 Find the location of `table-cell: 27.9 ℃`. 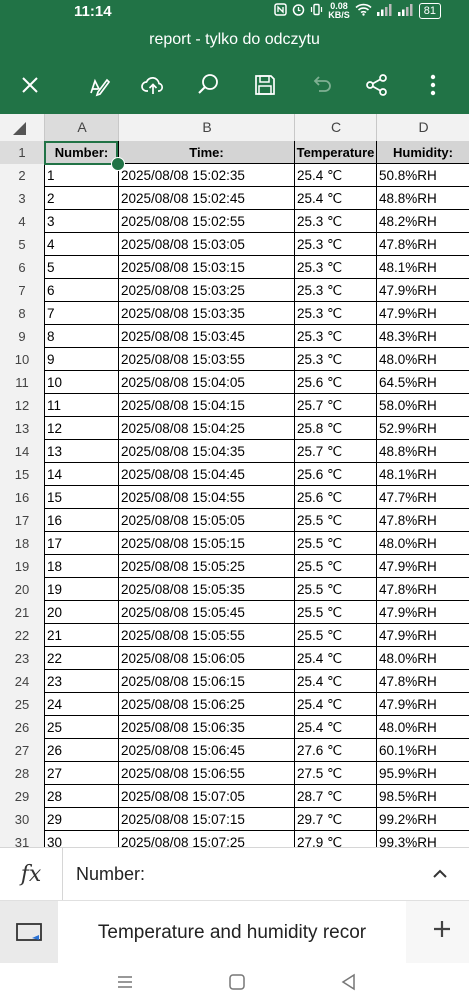

table-cell: 27.9 ℃ is located at coordinates (335, 839).